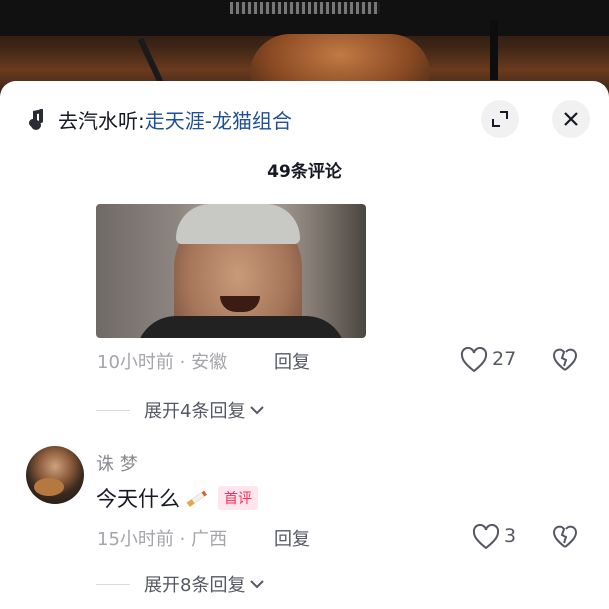 The height and width of the screenshot is (609, 609). What do you see at coordinates (238, 498) in the screenshot?
I see `first-comment-badge: 首评` at bounding box center [238, 498].